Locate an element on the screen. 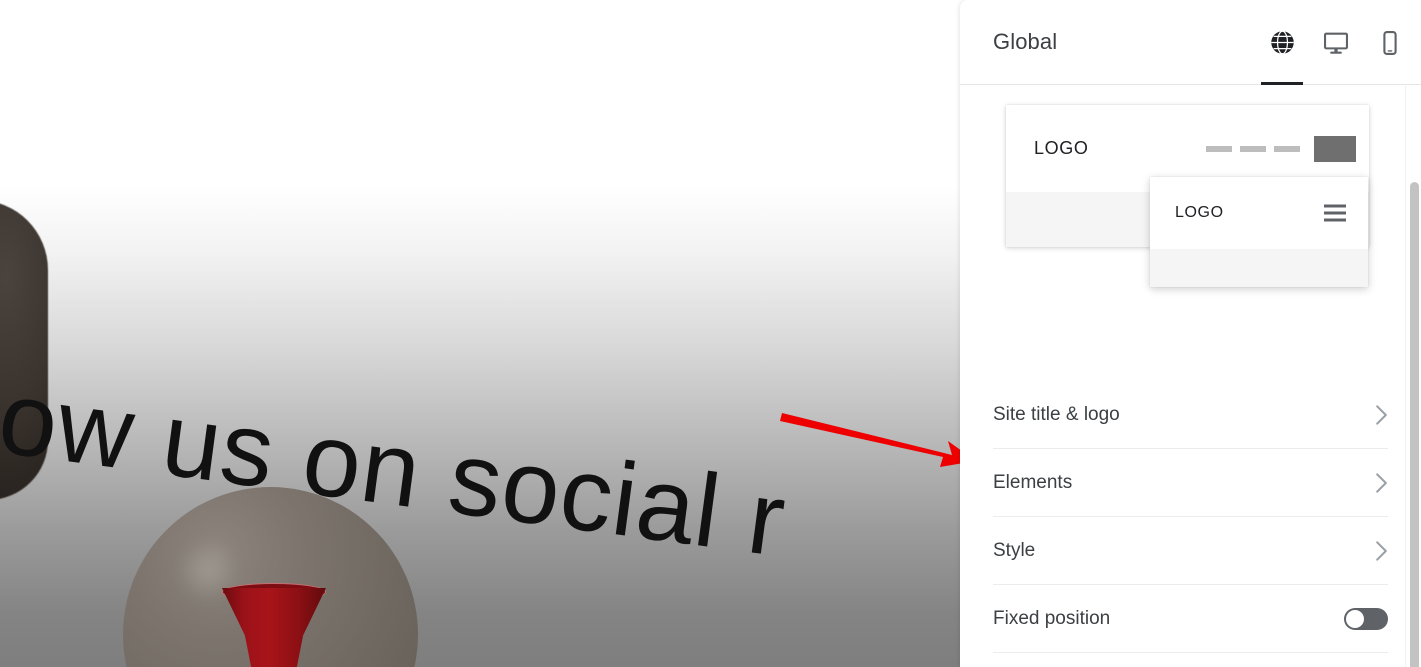  globe-icon is located at coordinates (1282, 42).